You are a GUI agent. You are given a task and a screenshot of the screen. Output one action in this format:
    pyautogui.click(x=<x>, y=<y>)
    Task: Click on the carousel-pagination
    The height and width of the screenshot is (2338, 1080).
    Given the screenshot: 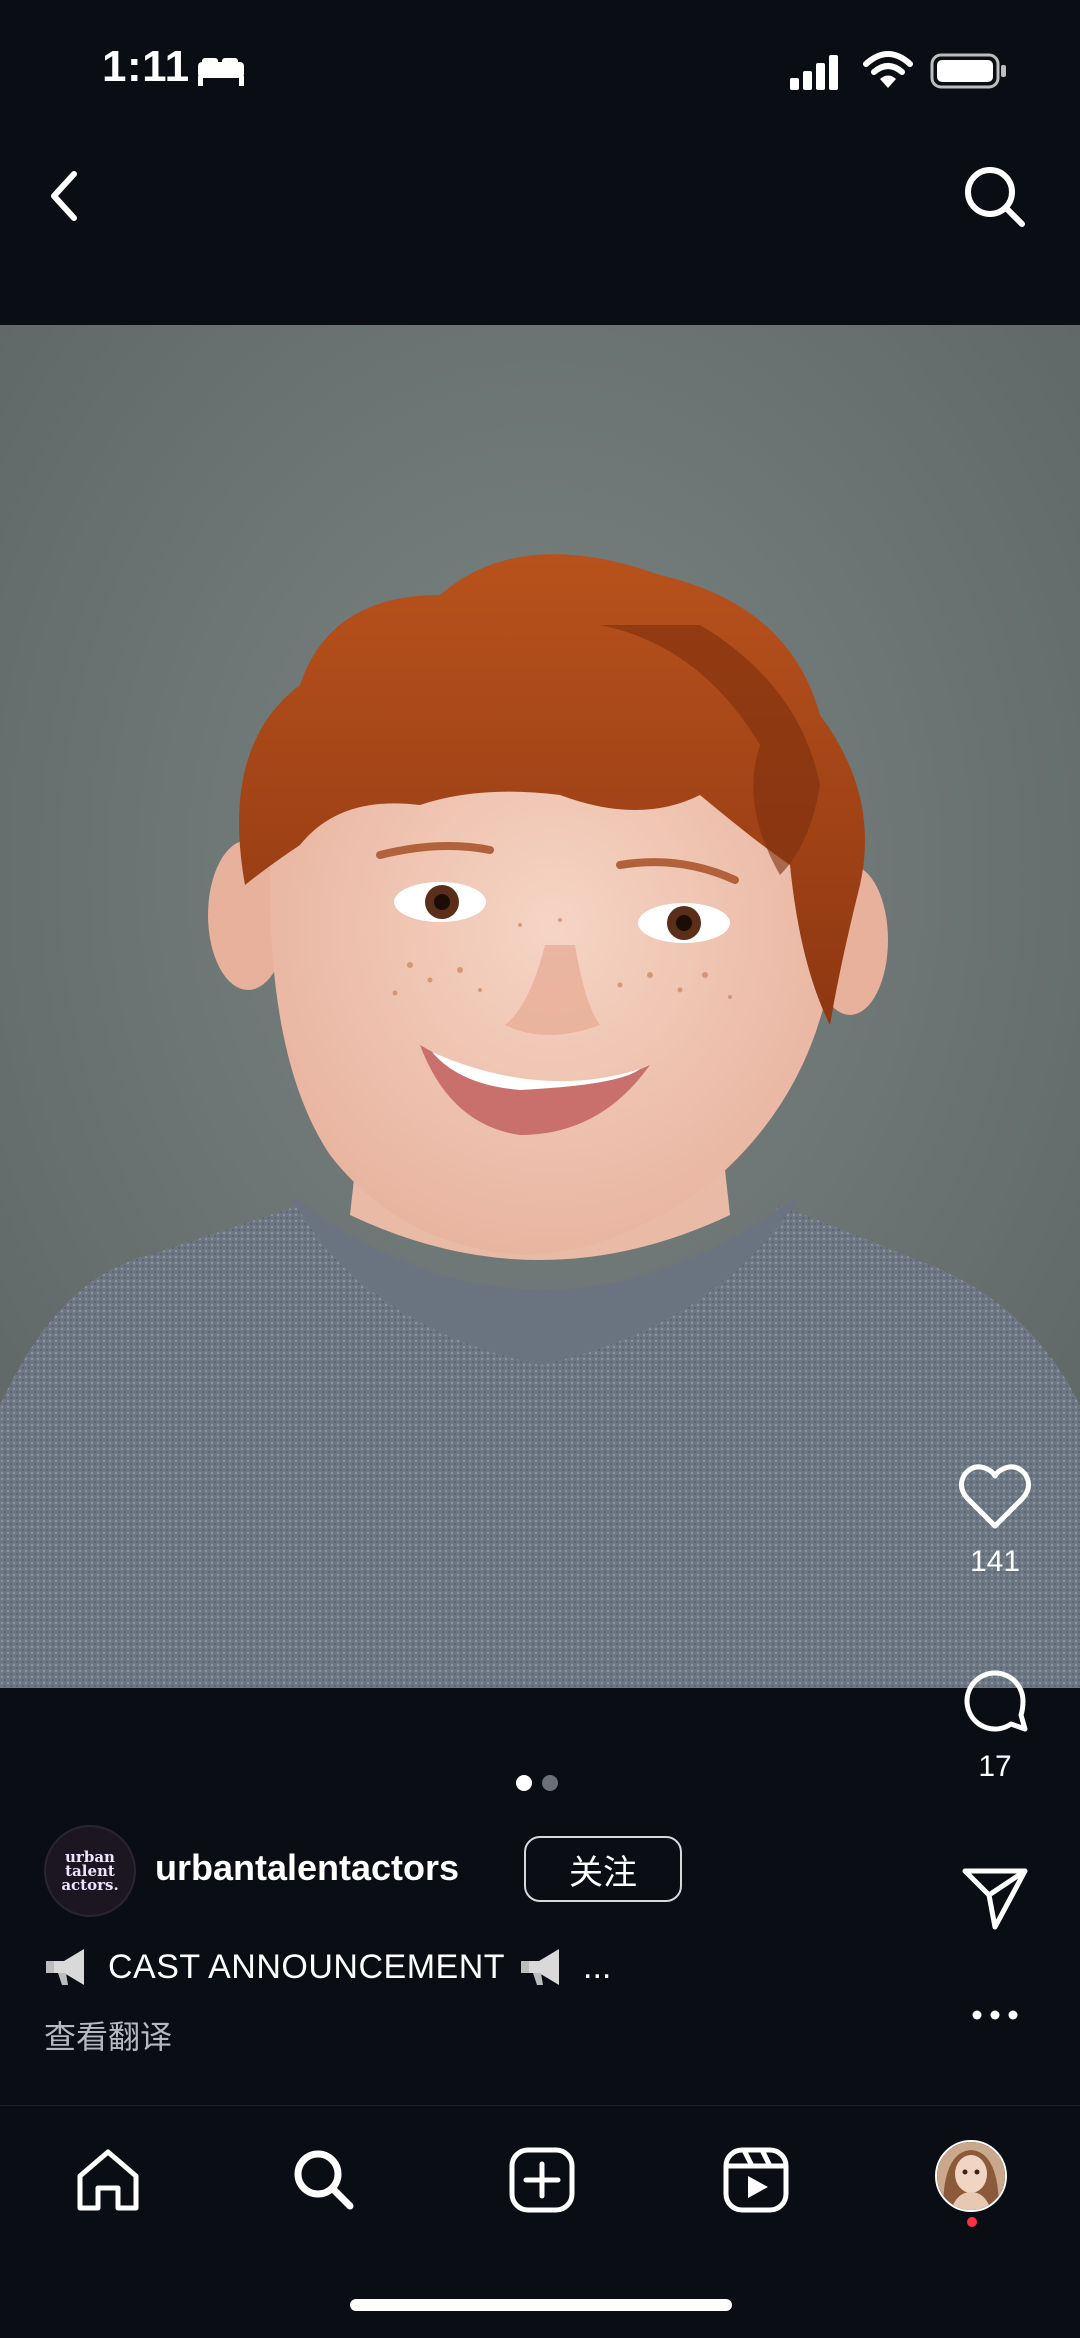 What is the action you would take?
    pyautogui.click(x=537, y=1783)
    